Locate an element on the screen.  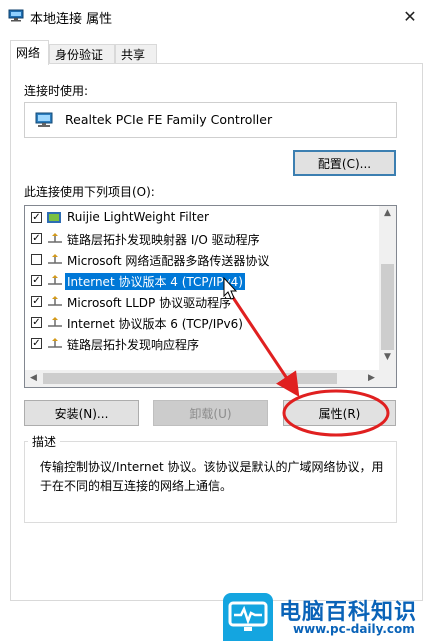
tab-network: 网络 is located at coordinates (29, 52).